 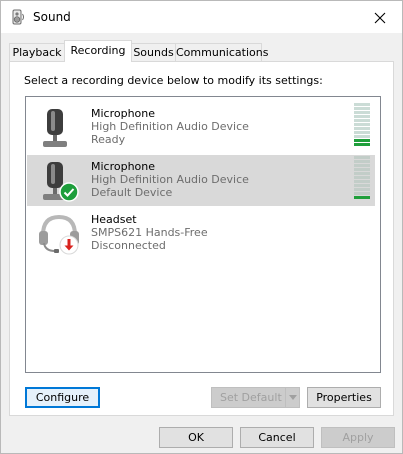 What do you see at coordinates (114, 219) in the screenshot?
I see `device-name: Headset` at bounding box center [114, 219].